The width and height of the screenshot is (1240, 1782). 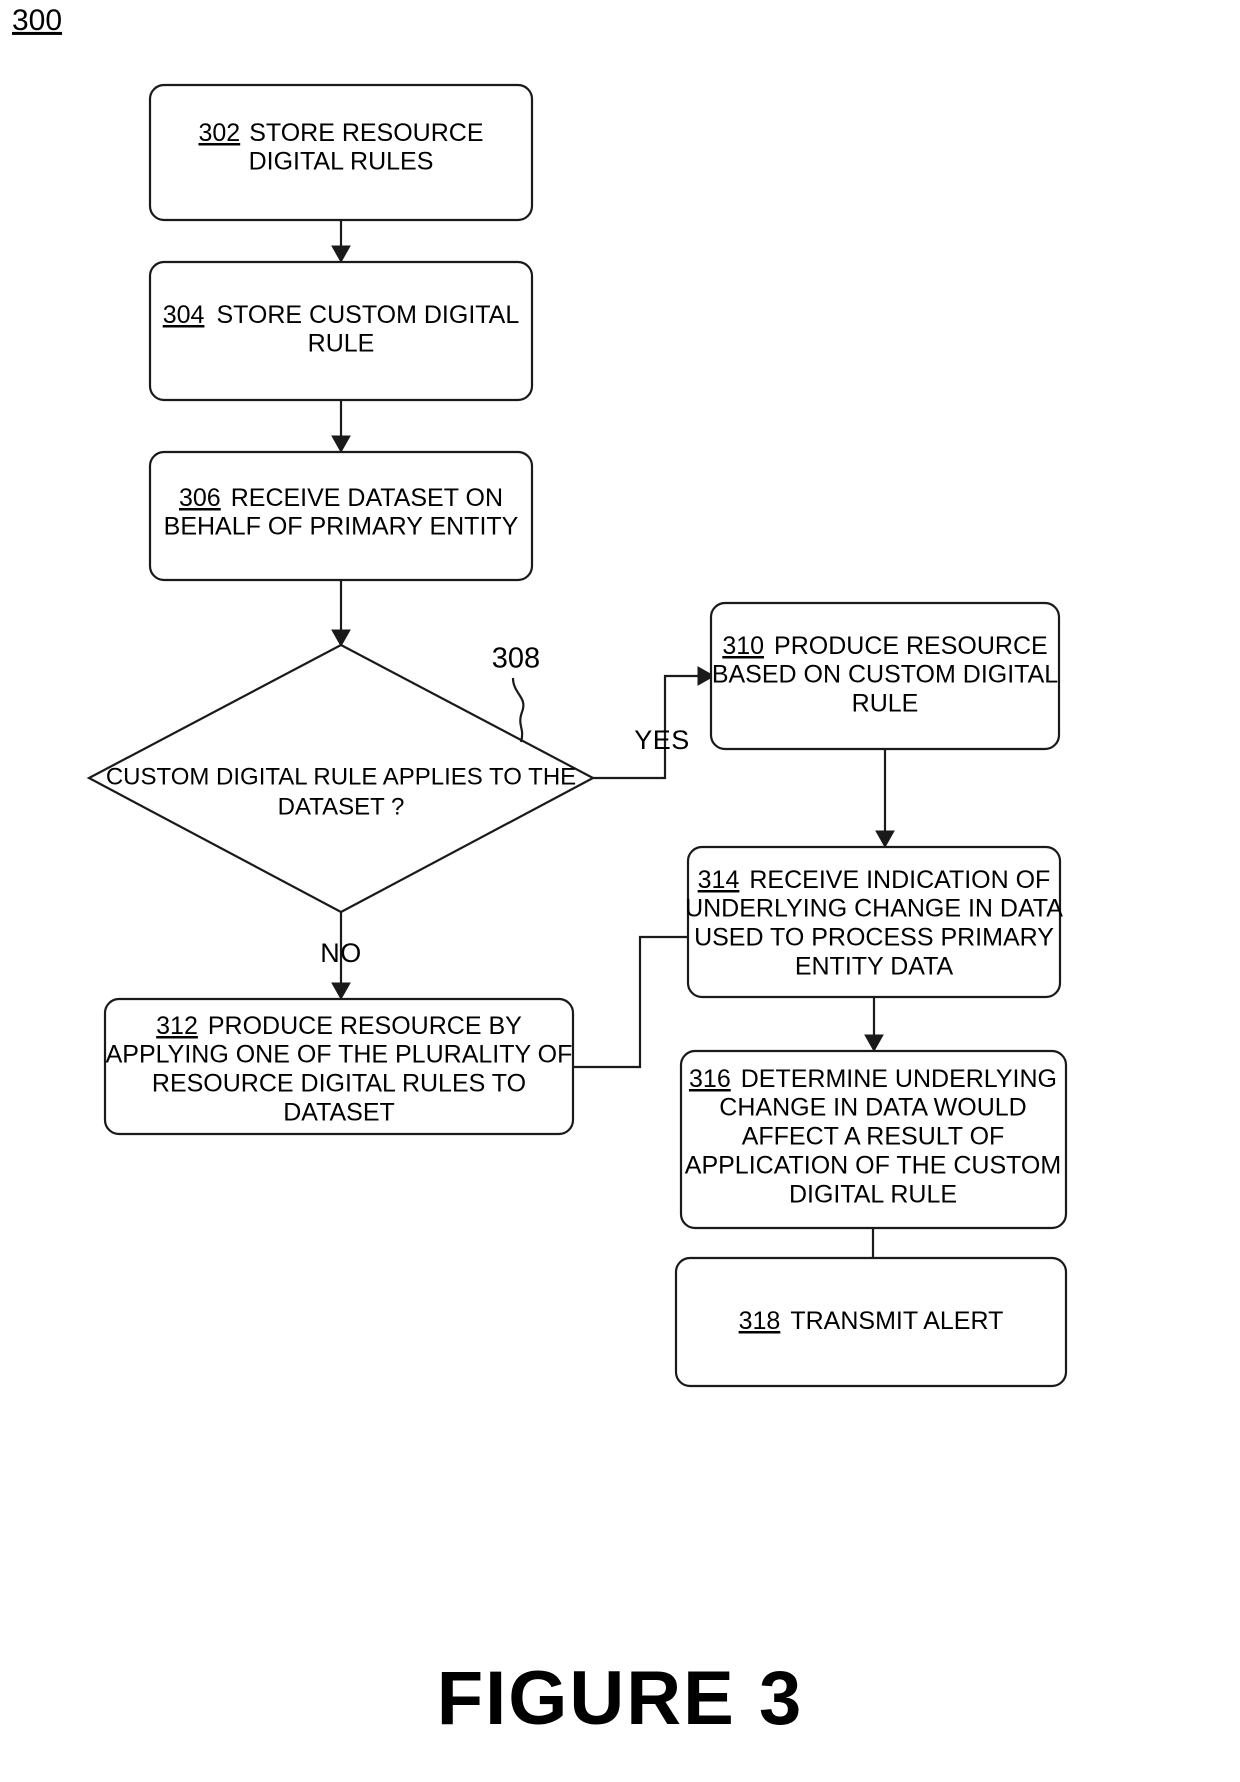 I want to click on node-302-line-2: DIGITAL RULES, so click(x=341, y=162).